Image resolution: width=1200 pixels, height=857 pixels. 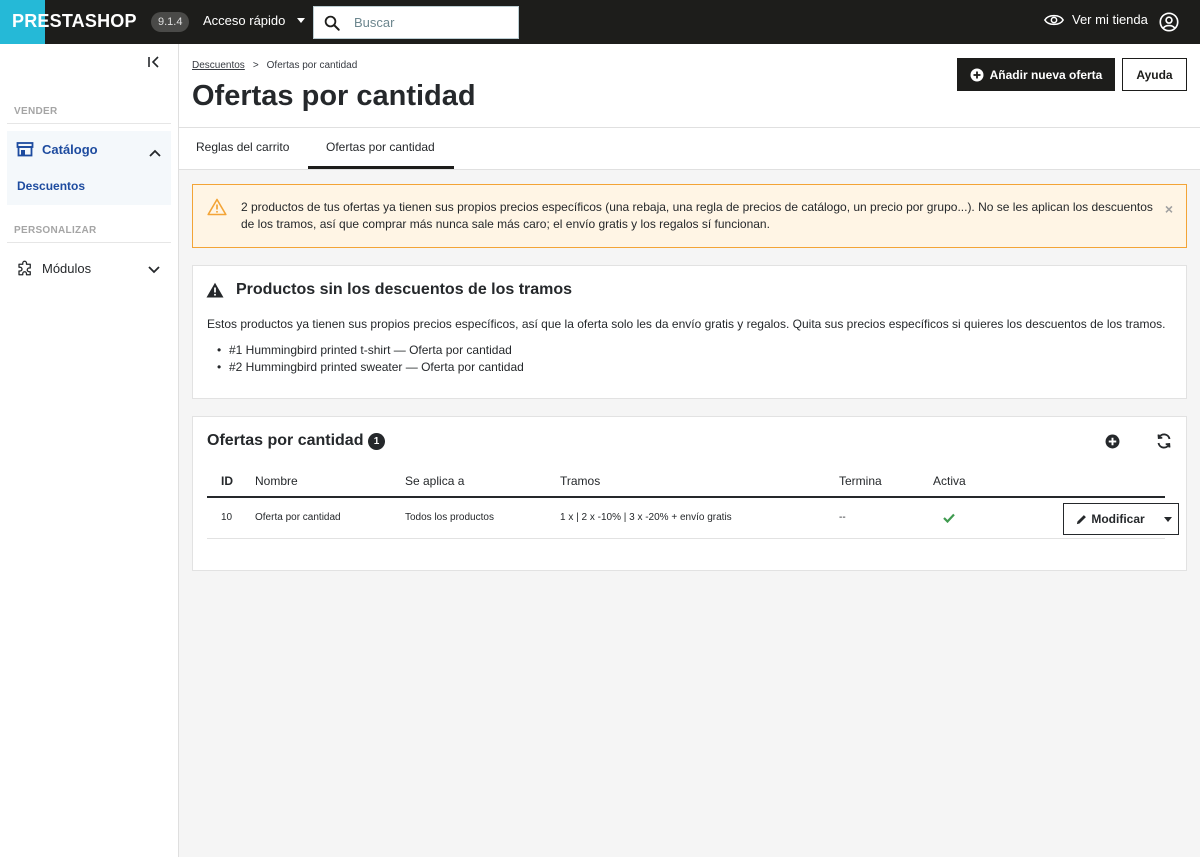 I want to click on user-icon, so click(x=1169, y=22).